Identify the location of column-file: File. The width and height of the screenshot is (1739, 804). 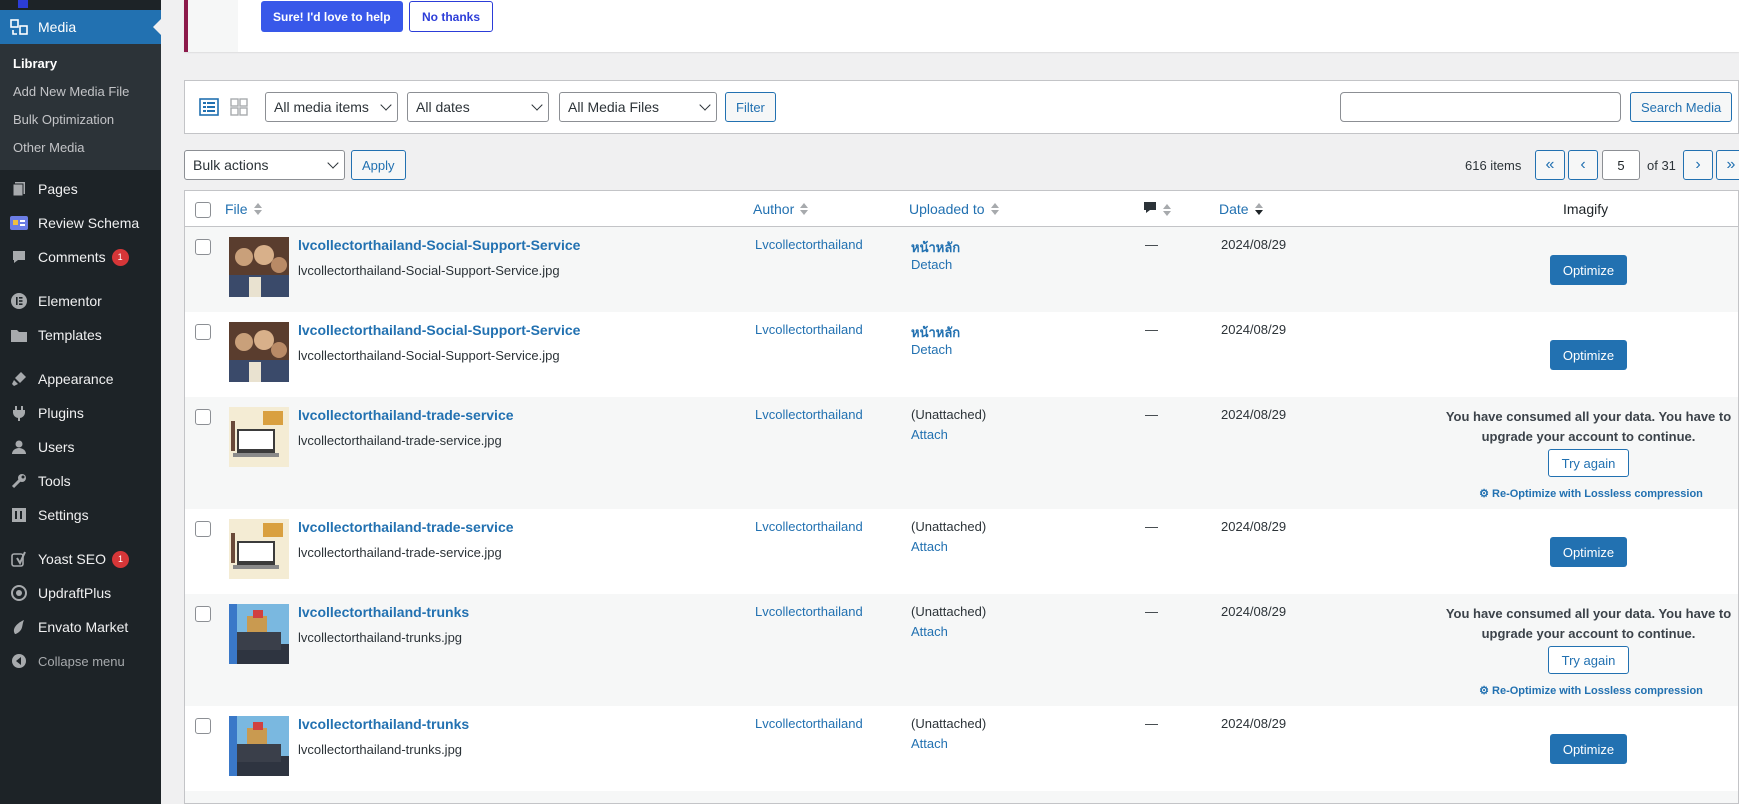
(243, 209).